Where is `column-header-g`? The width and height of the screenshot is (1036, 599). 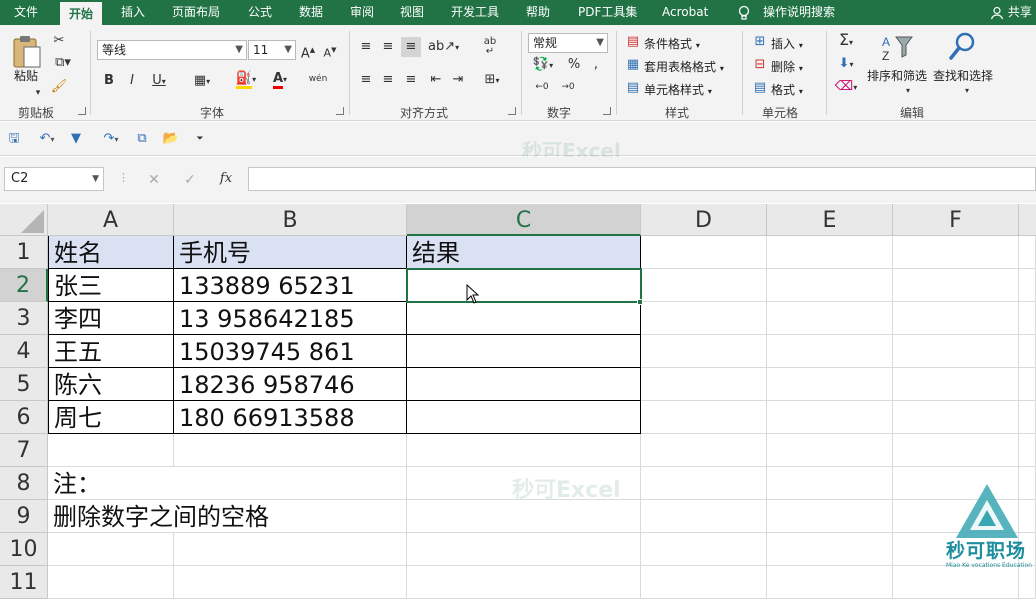
column-header-g is located at coordinates (1027, 220).